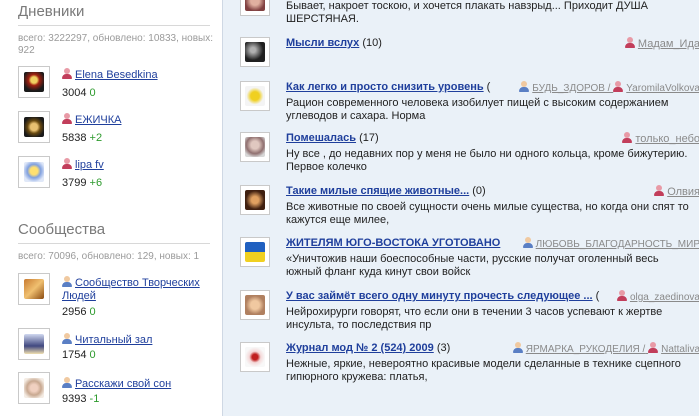 The width and height of the screenshot is (699, 416). Describe the element at coordinates (79, 93) in the screenshot. I see `diary-count: 3004 0` at that location.